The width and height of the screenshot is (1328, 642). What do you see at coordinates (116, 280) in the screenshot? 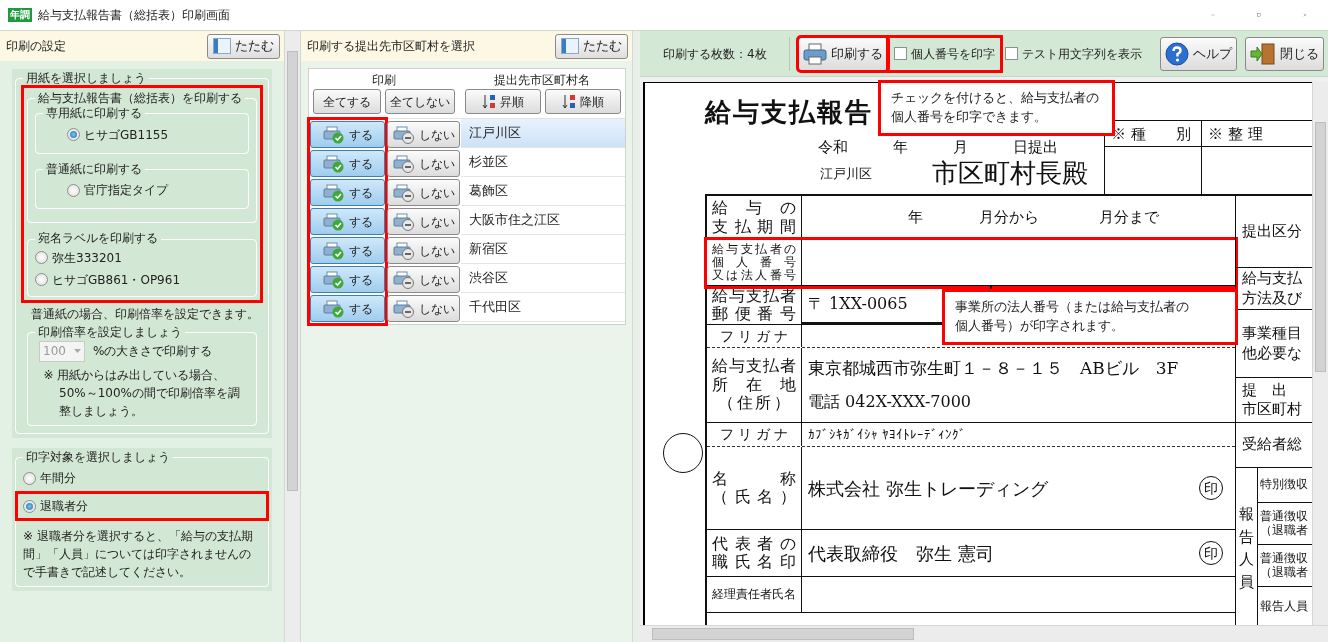
I see `radio-label: ヒサゴGB861・OP961` at bounding box center [116, 280].